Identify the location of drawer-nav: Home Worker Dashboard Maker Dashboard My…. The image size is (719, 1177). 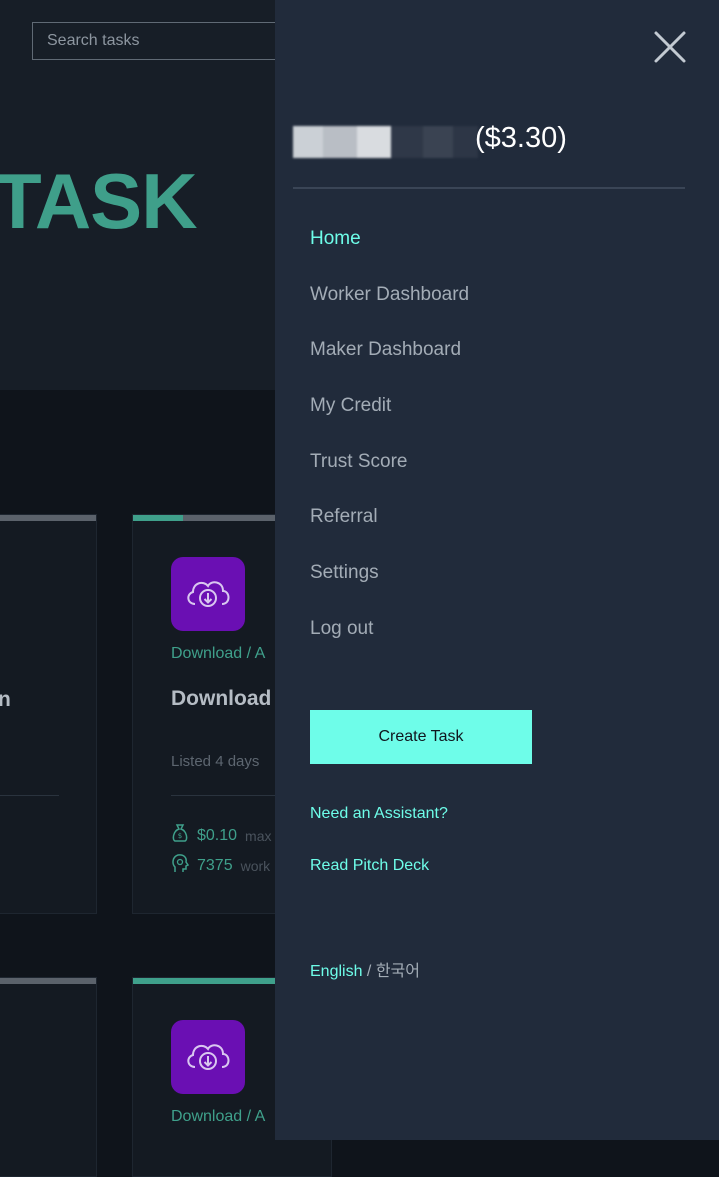
(389, 451).